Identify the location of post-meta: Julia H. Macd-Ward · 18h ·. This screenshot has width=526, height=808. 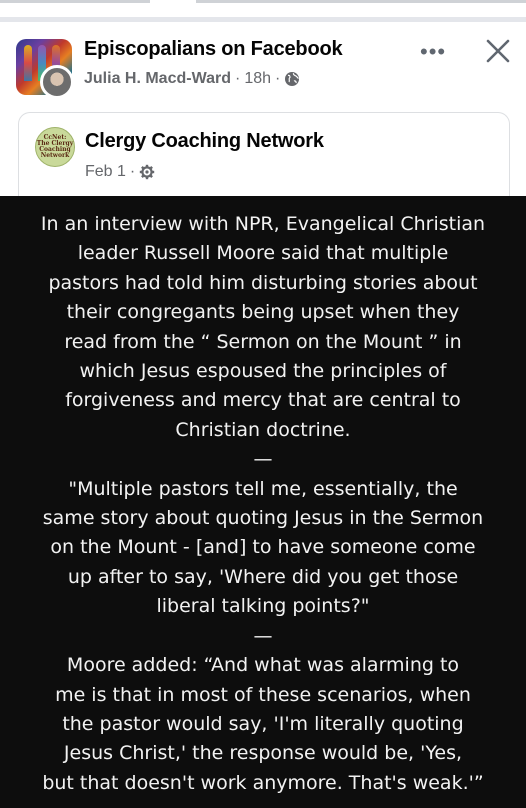
(192, 79).